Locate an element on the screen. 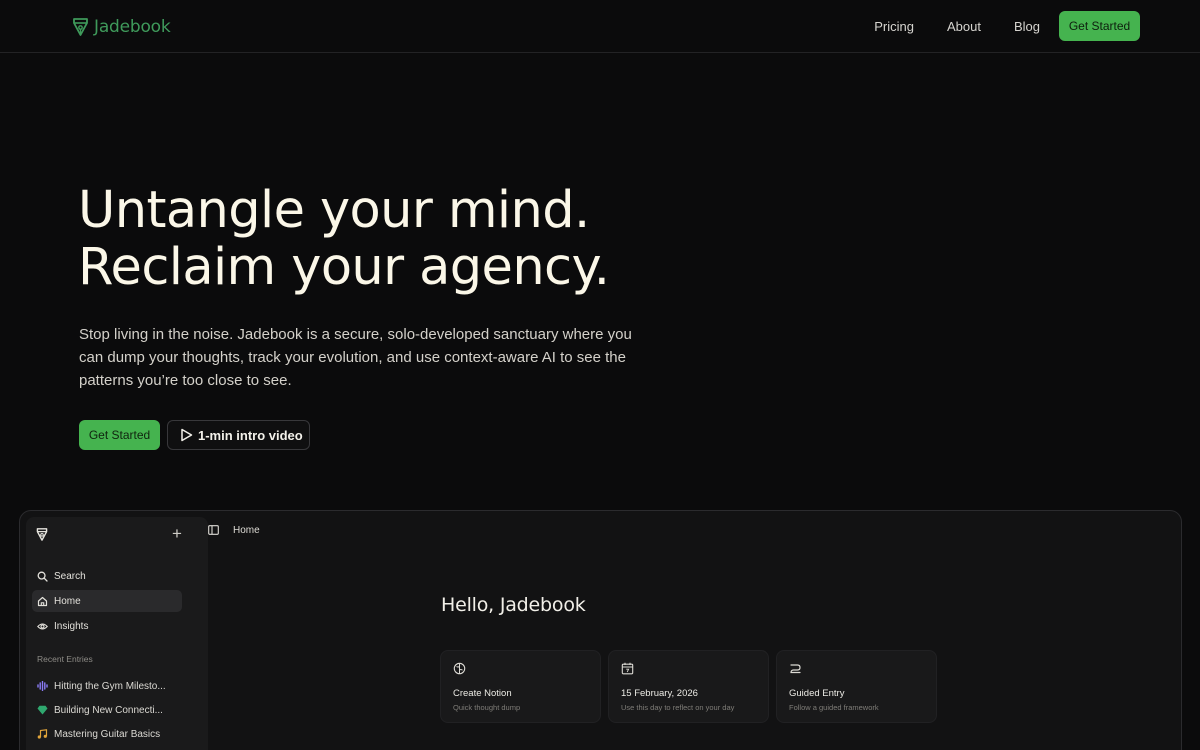 This screenshot has width=1200, height=750. nav-links: Pricing About Blog Get Started is located at coordinates (1007, 26).